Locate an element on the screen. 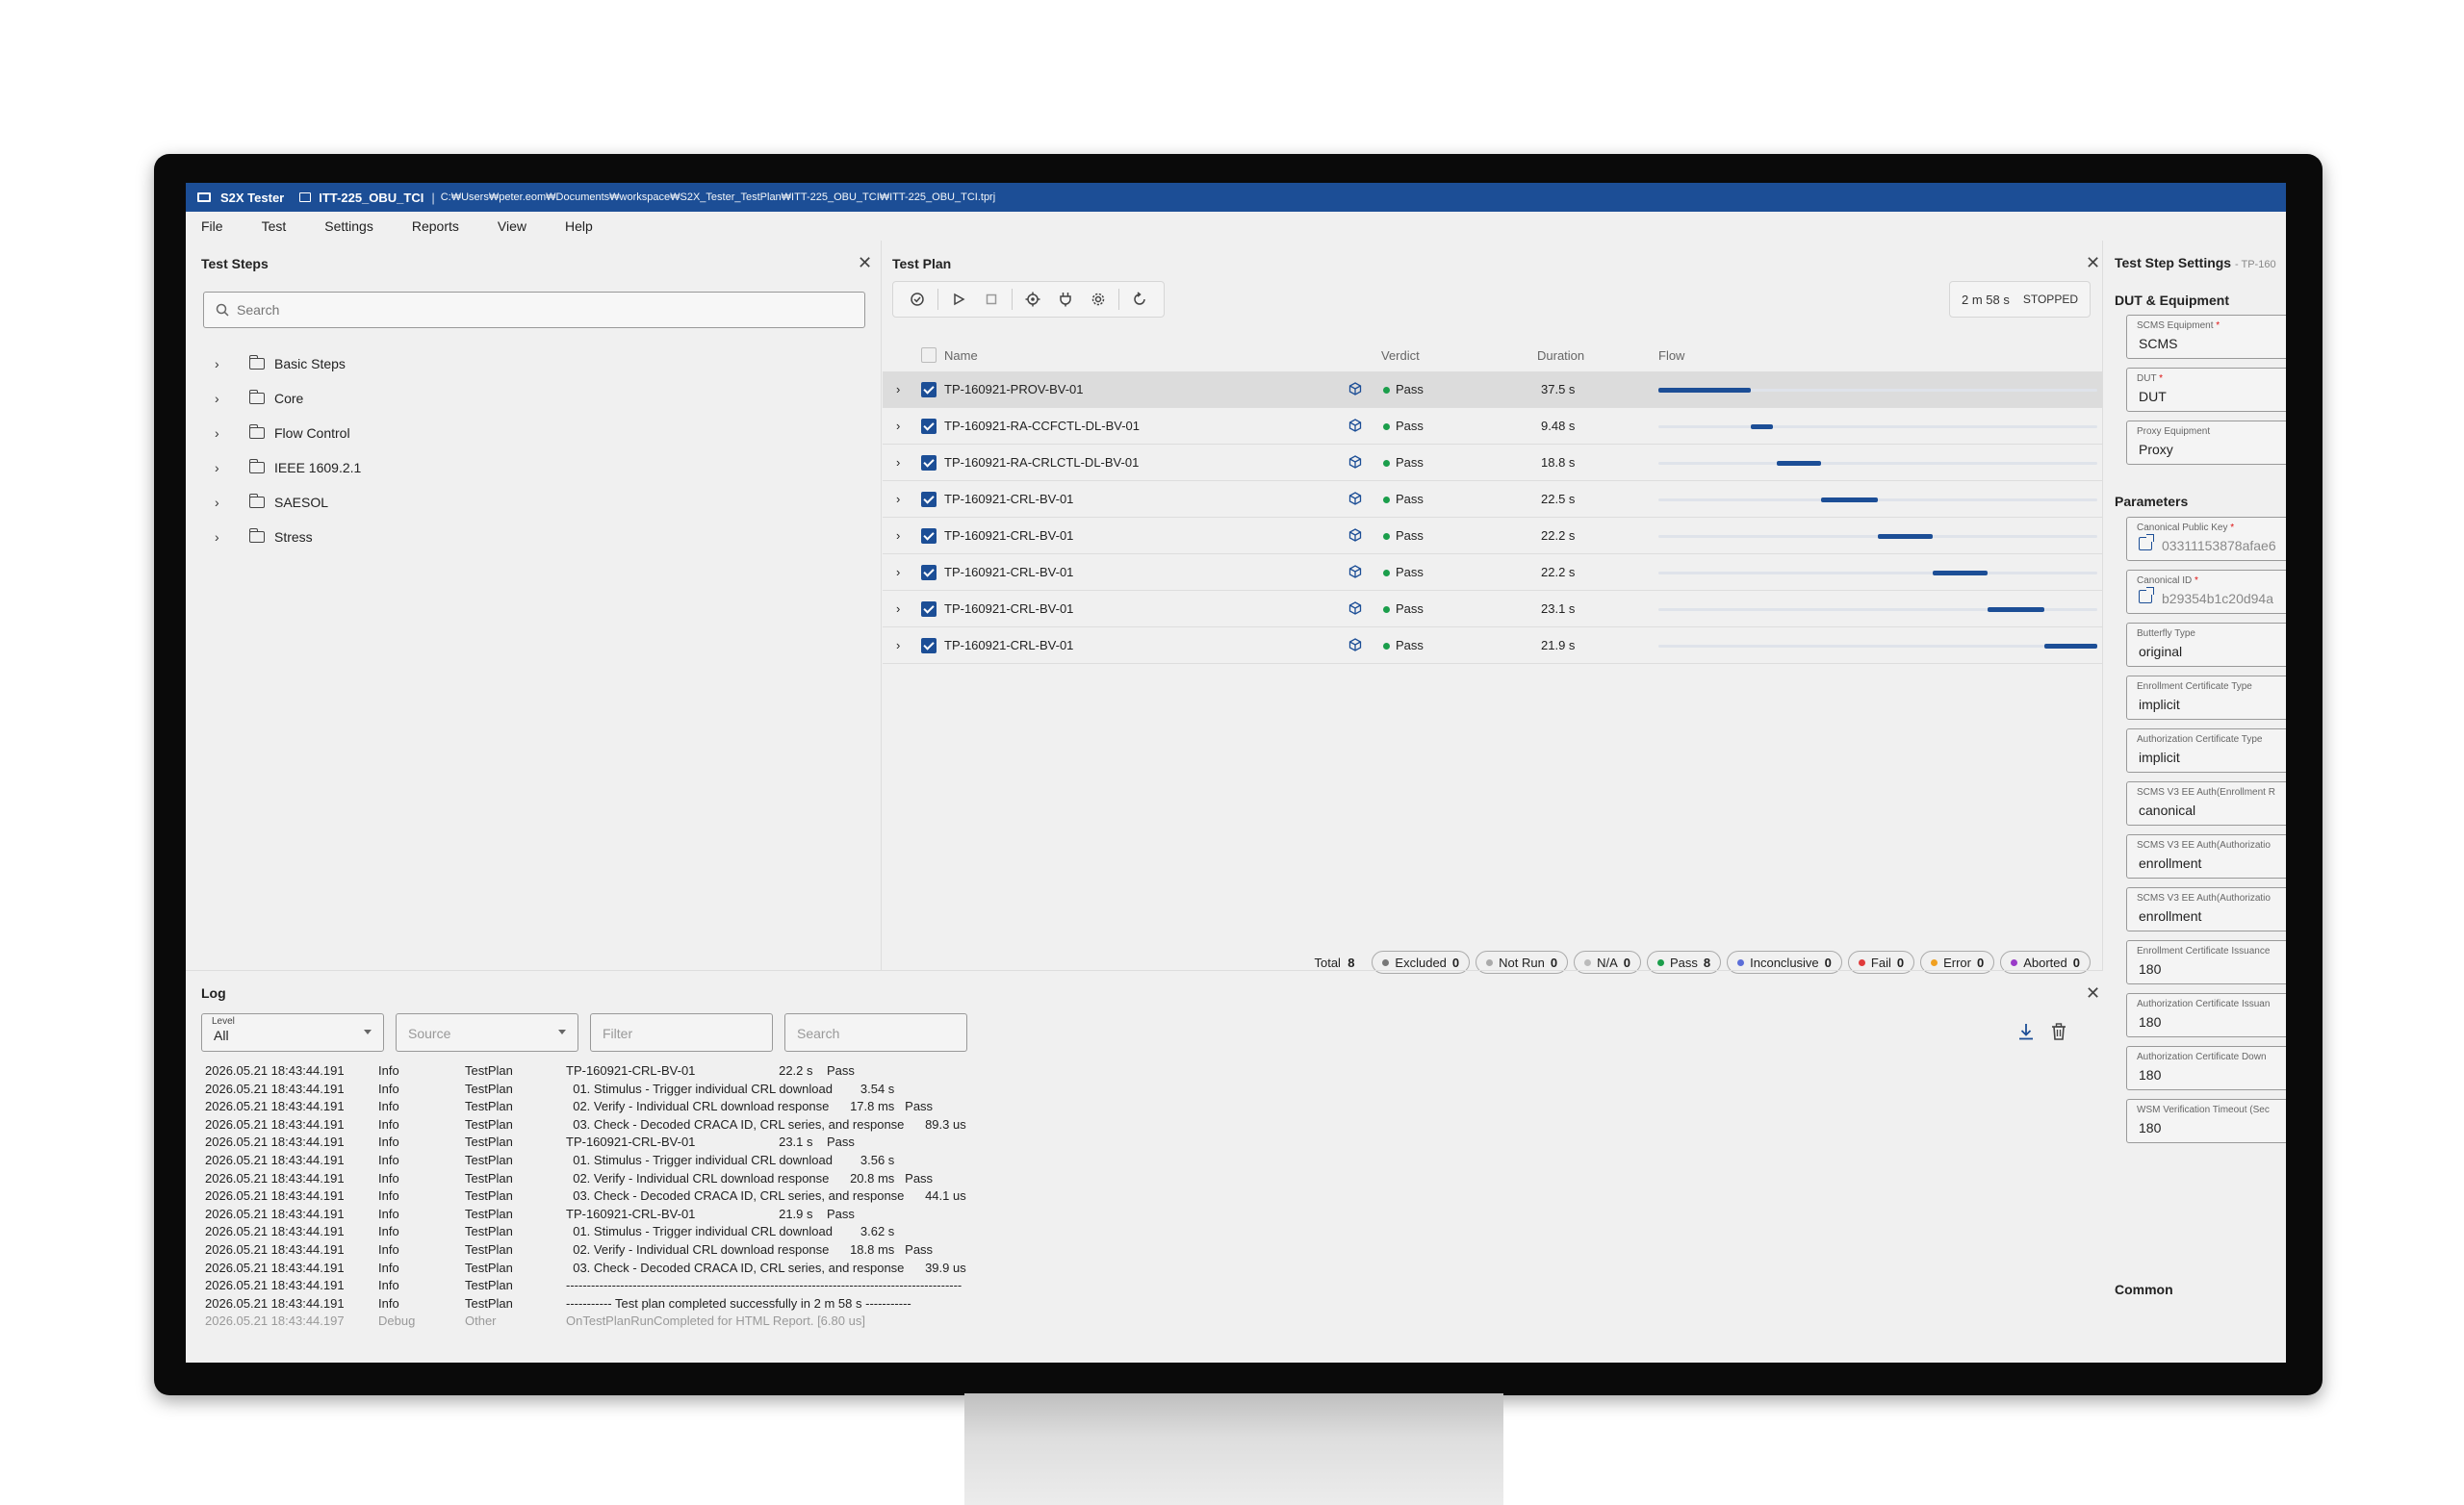  menu-view: View is located at coordinates (512, 226).